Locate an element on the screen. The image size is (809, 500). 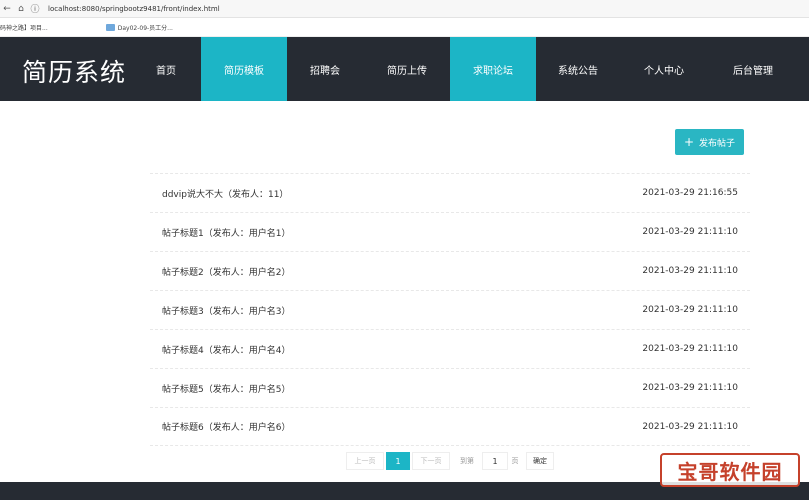
nav-admin: 后台管理 is located at coordinates (753, 69).